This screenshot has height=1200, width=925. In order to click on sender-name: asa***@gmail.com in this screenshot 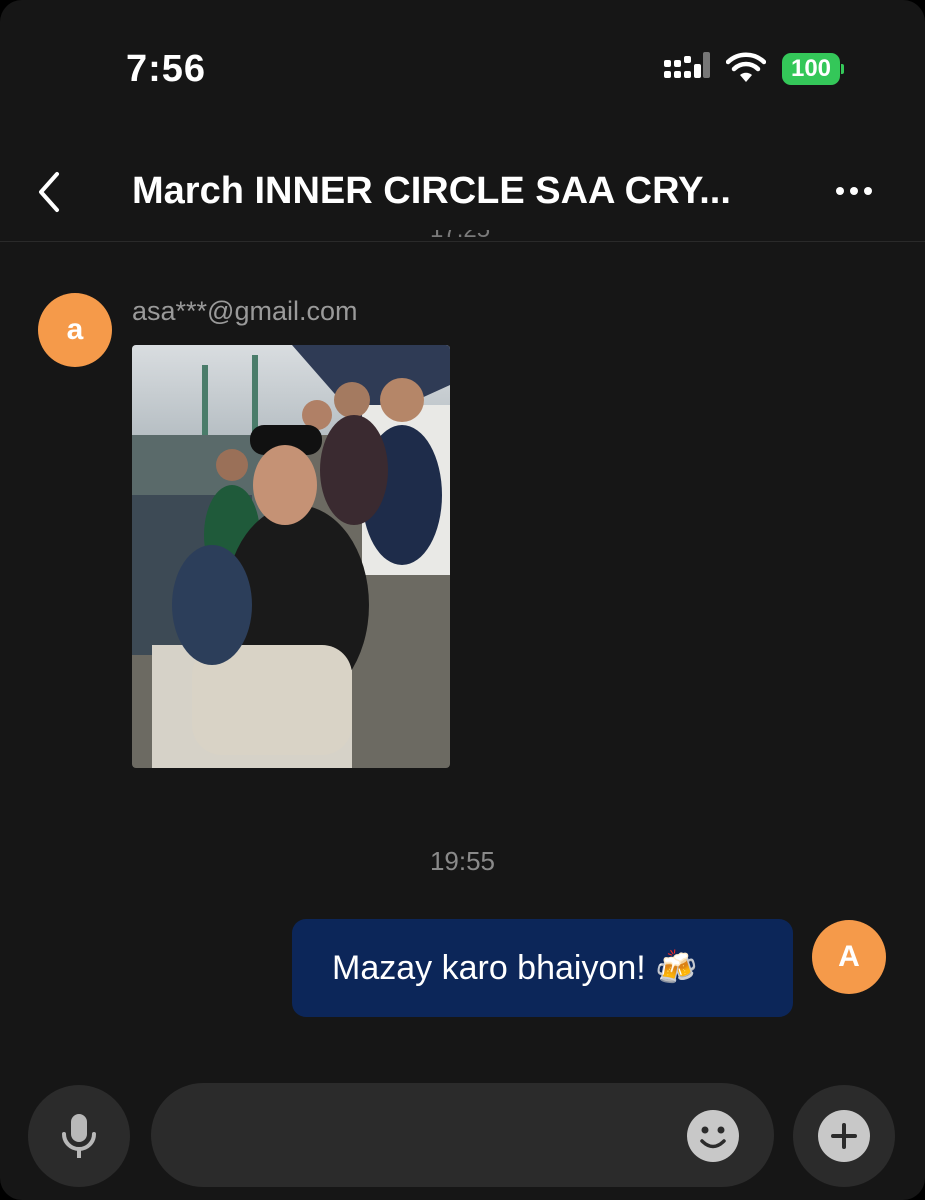, I will do `click(245, 311)`.